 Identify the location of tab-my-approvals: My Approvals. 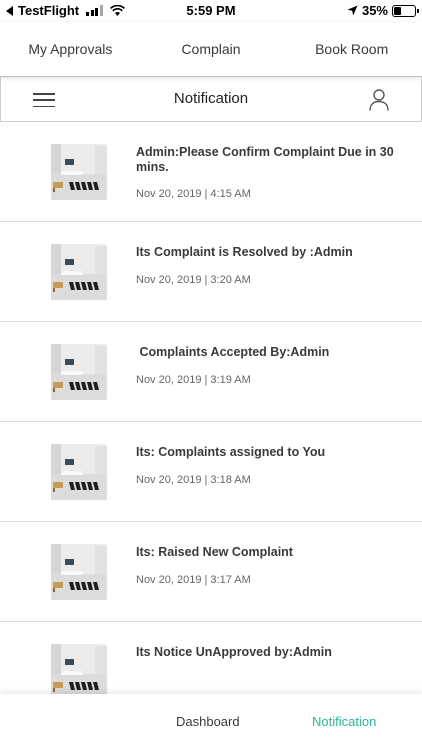
(70, 49).